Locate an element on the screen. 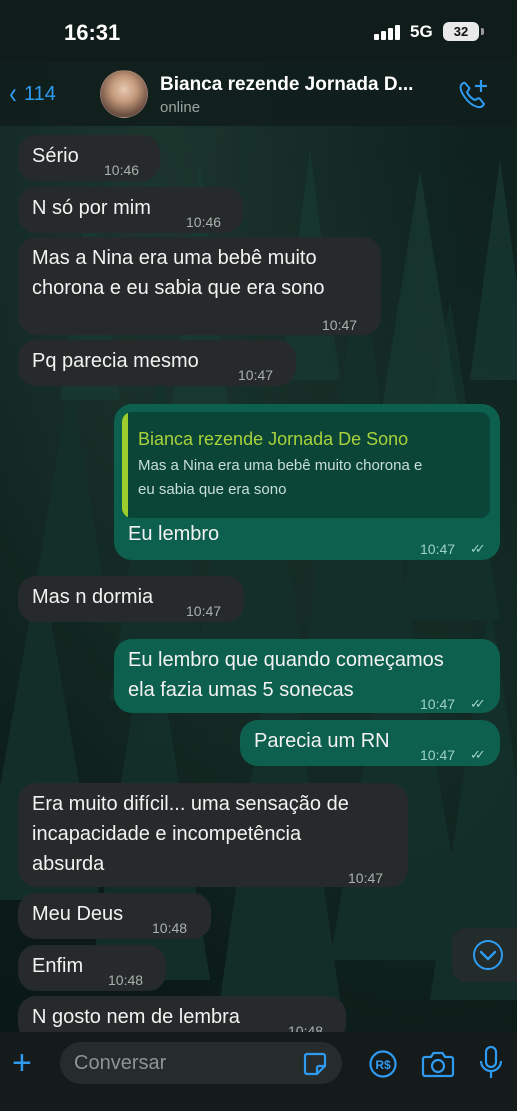  chevron-down-icon is located at coordinates (488, 955).